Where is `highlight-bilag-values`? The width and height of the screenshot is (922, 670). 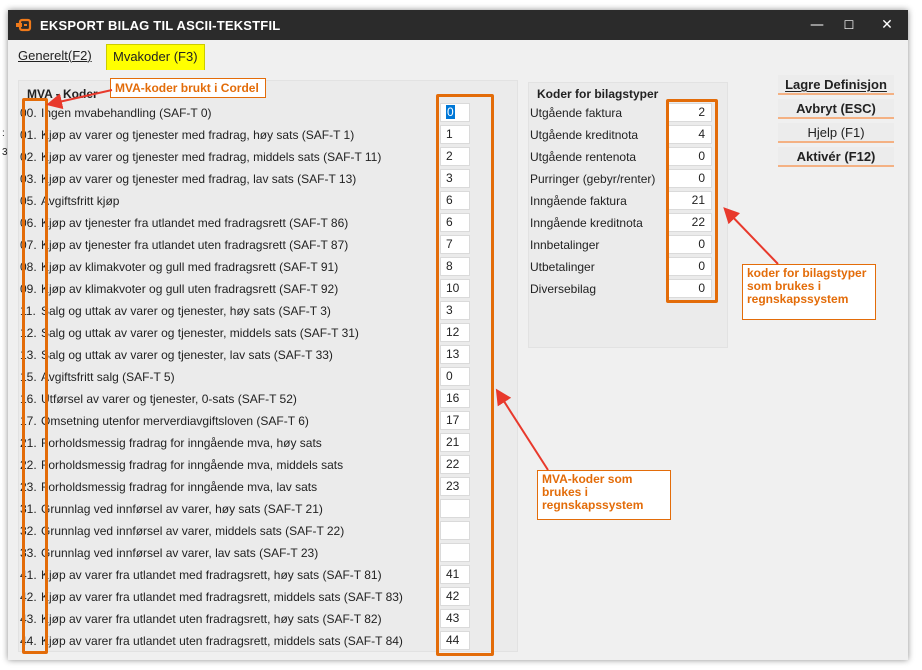
highlight-bilag-values is located at coordinates (692, 201).